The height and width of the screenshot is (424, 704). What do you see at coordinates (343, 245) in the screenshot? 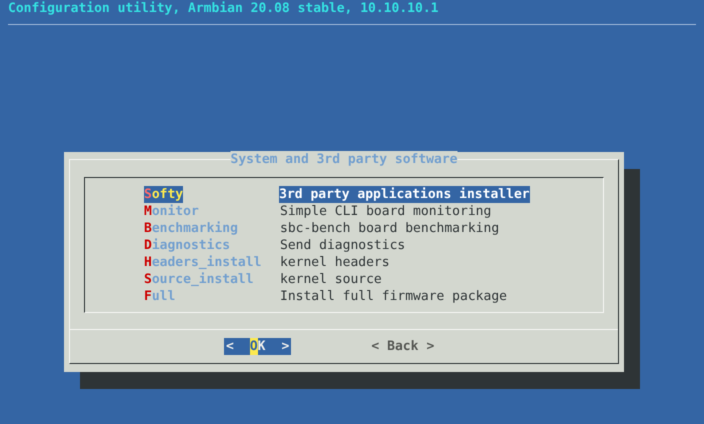
I see `menu-item-description: Send diagnostics` at bounding box center [343, 245].